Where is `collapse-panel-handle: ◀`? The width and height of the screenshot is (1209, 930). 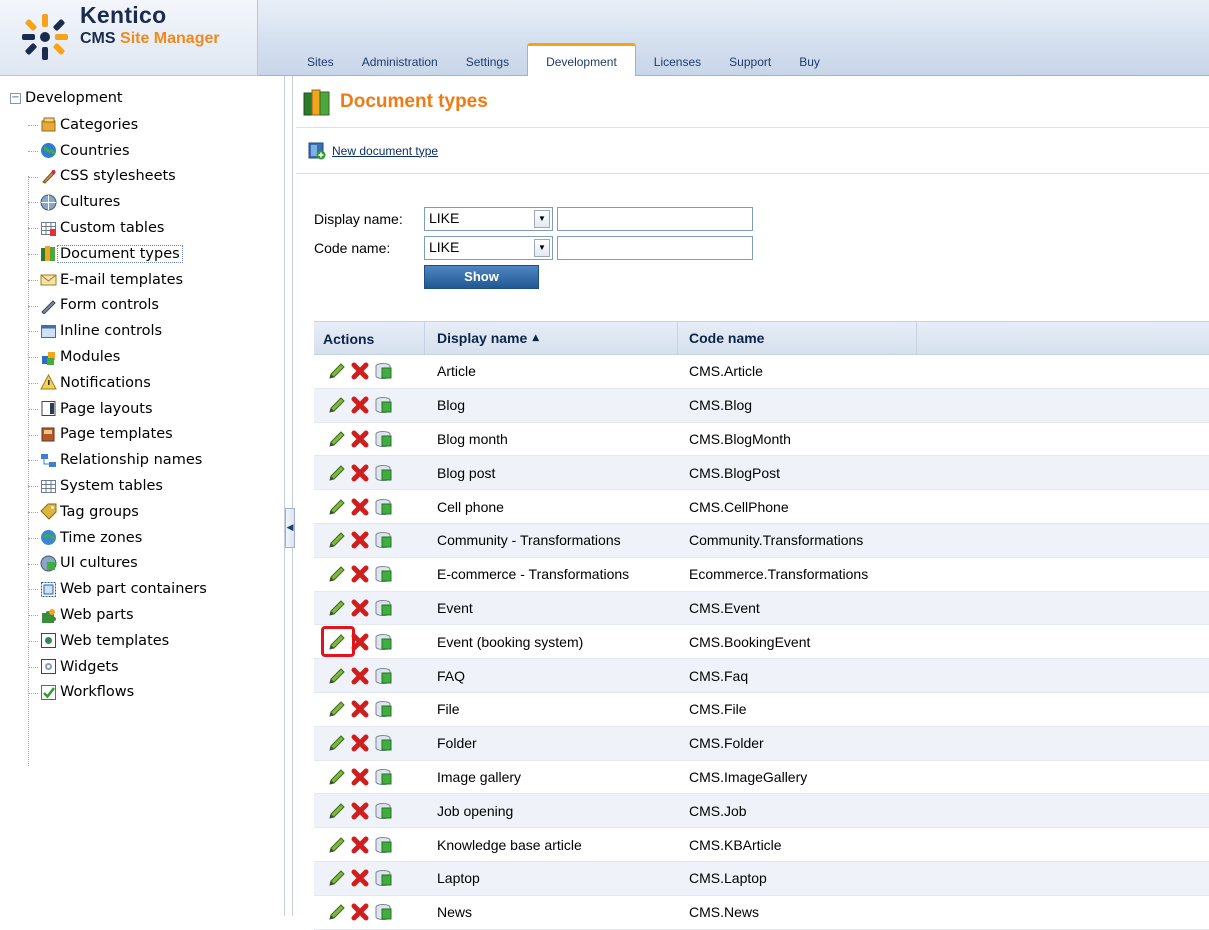
collapse-panel-handle: ◀ is located at coordinates (290, 528).